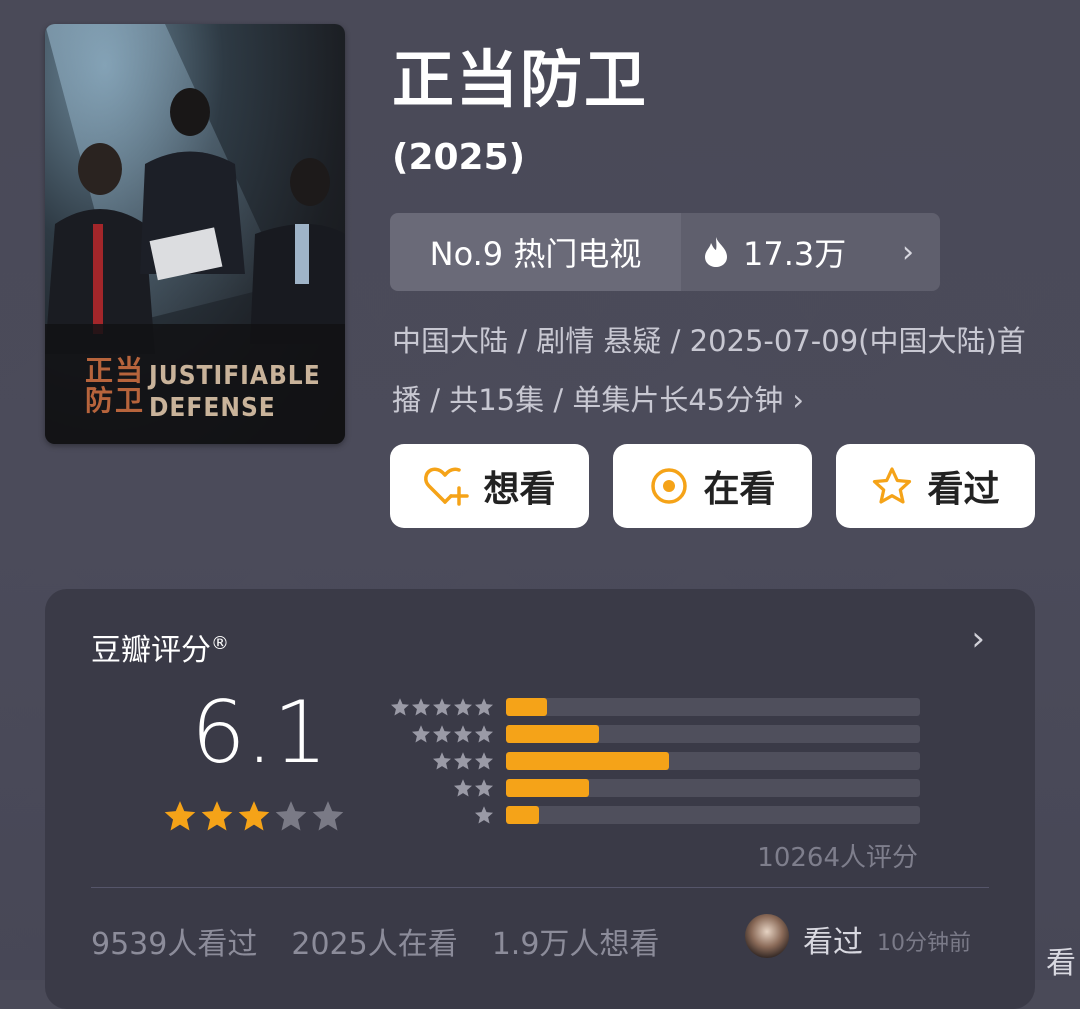 The image size is (1080, 1009). What do you see at coordinates (767, 936) in the screenshot?
I see `avatar` at bounding box center [767, 936].